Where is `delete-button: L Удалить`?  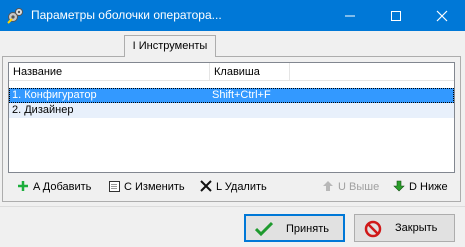
delete-button: L Удалить is located at coordinates (237, 187).